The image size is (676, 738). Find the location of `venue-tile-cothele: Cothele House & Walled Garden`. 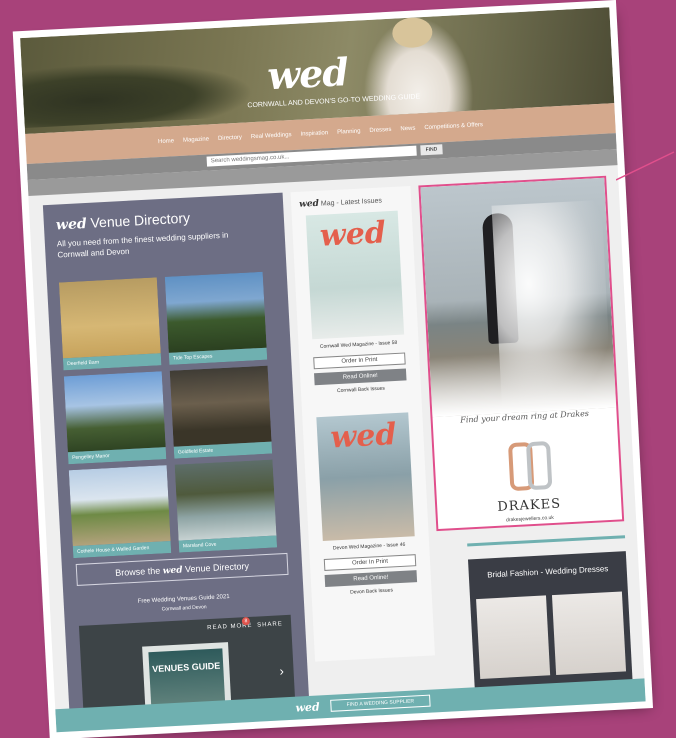

venue-tile-cothele: Cothele House & Walled Garden is located at coordinates (120, 512).